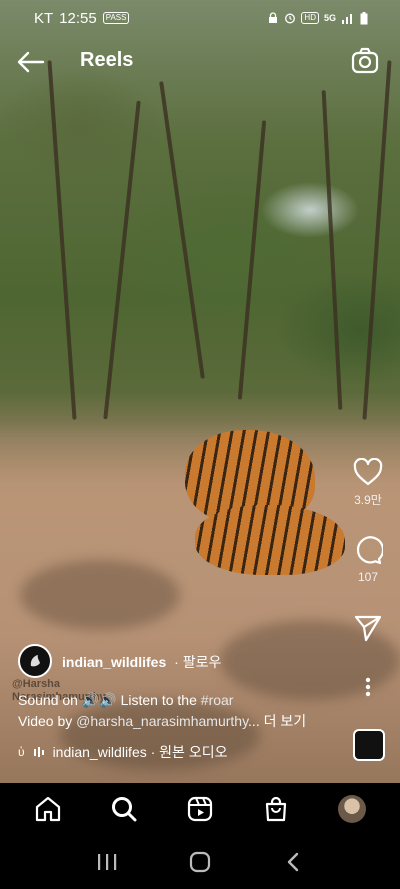  I want to click on share-button, so click(368, 629).